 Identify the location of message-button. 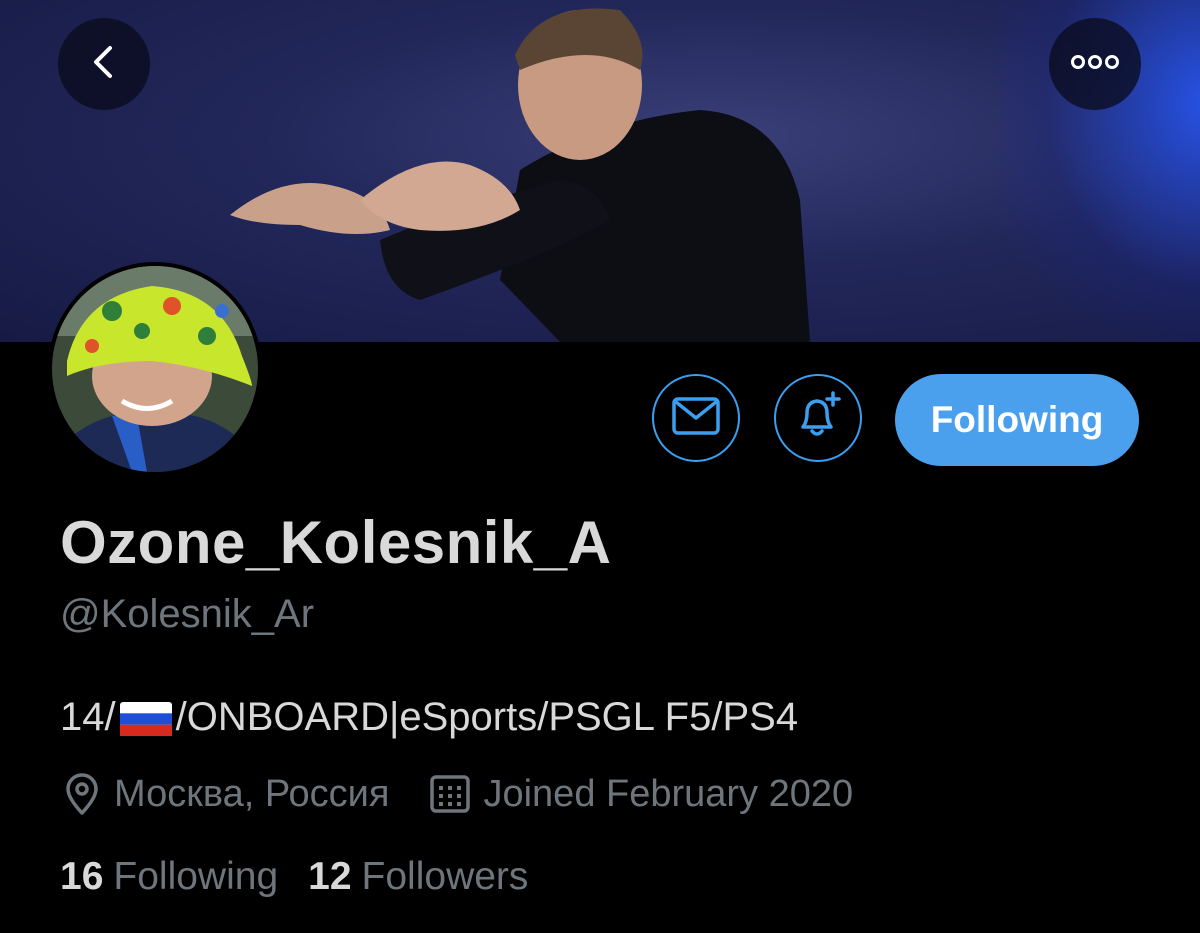
(696, 418).